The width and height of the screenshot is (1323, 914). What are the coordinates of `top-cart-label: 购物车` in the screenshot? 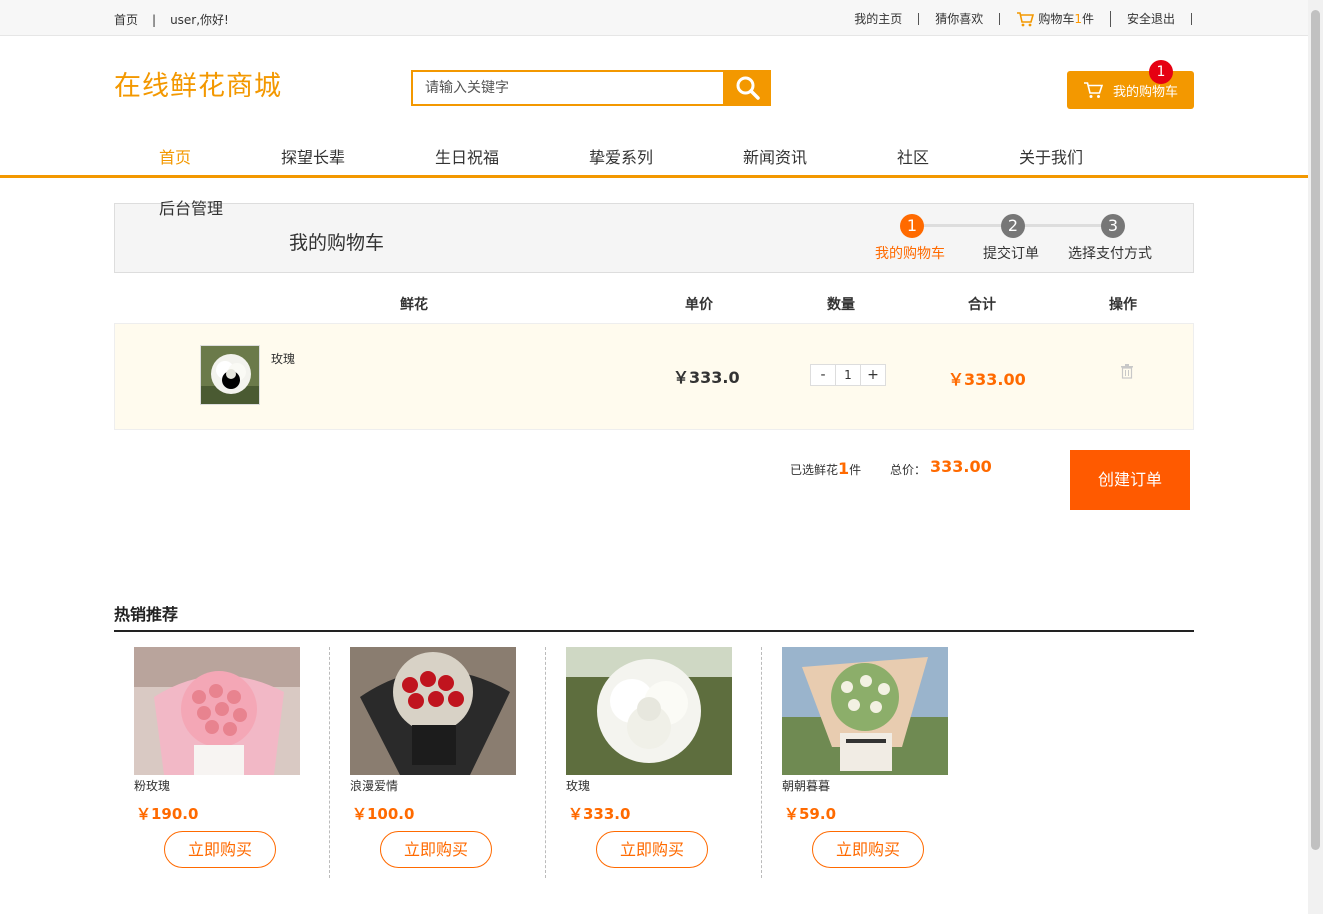 It's located at (1056, 19).